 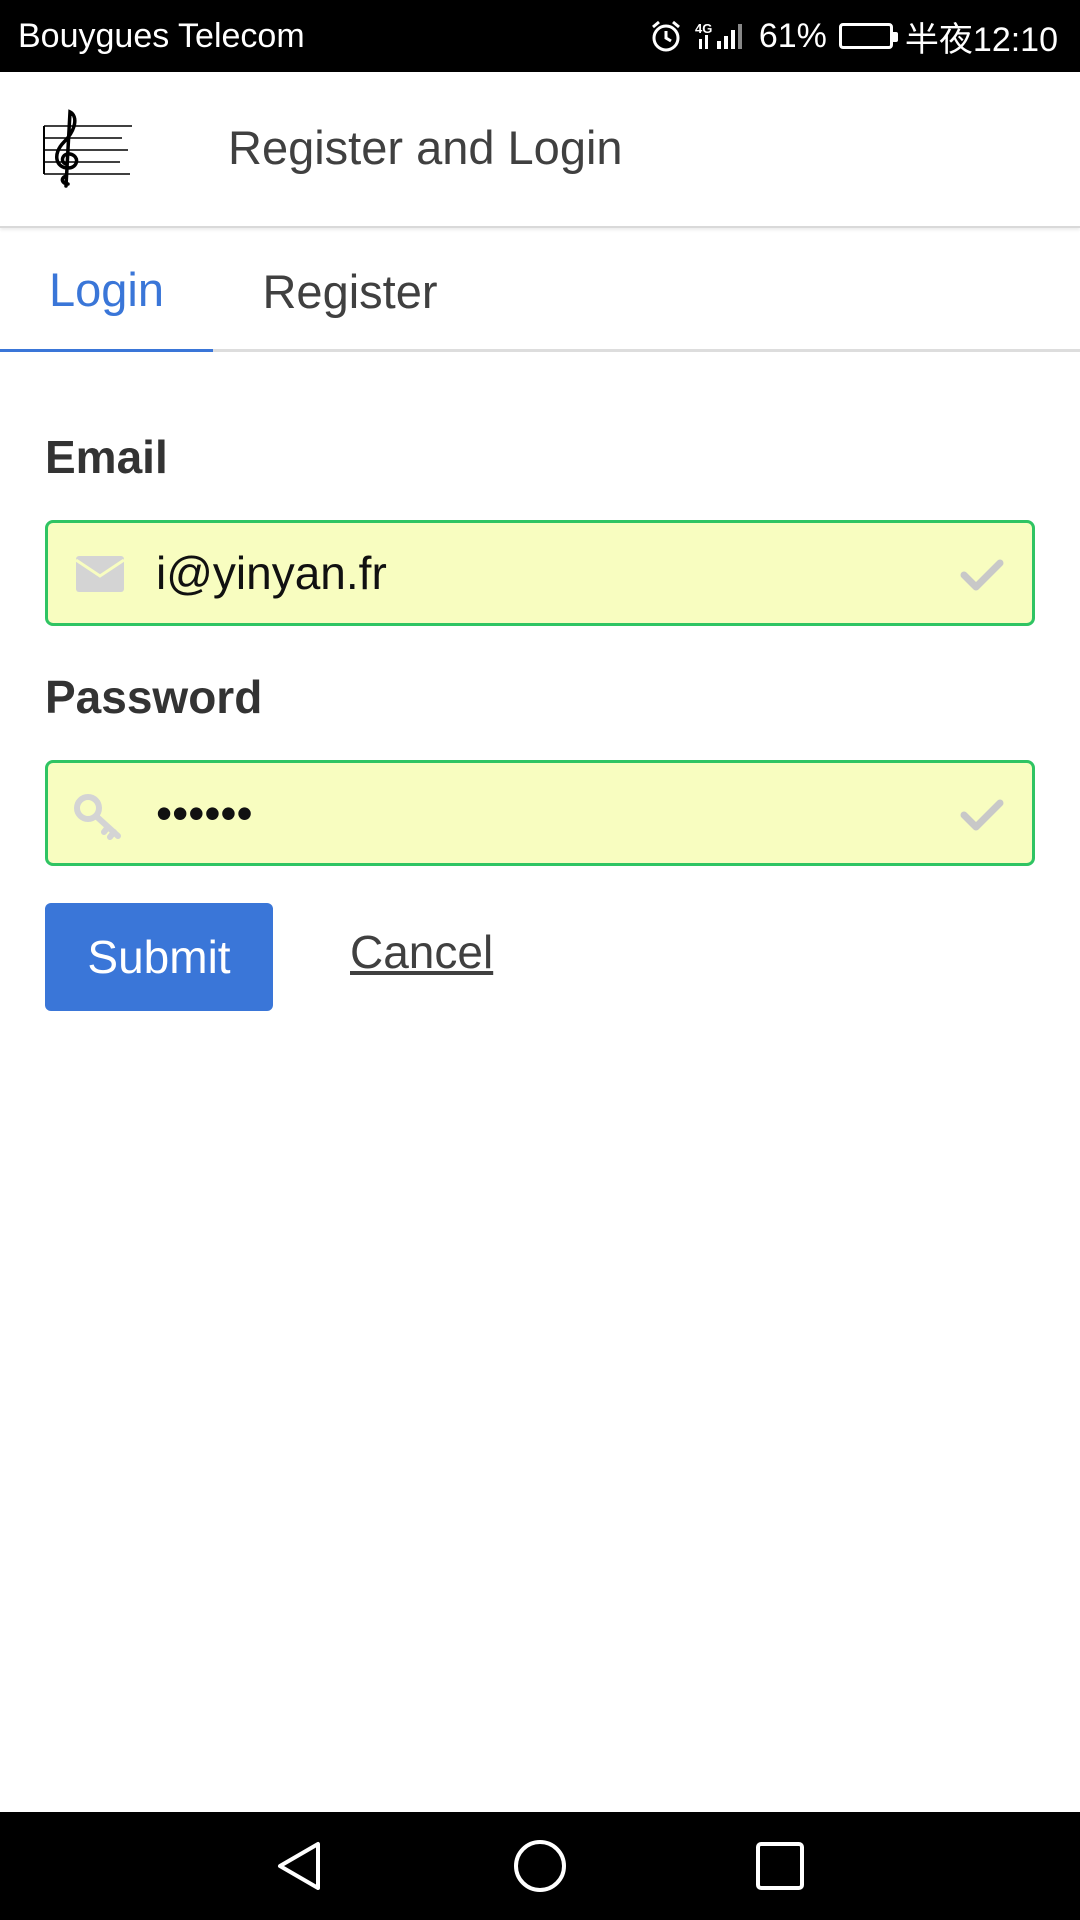 What do you see at coordinates (540, 291) in the screenshot?
I see `tab-bar: Login Register` at bounding box center [540, 291].